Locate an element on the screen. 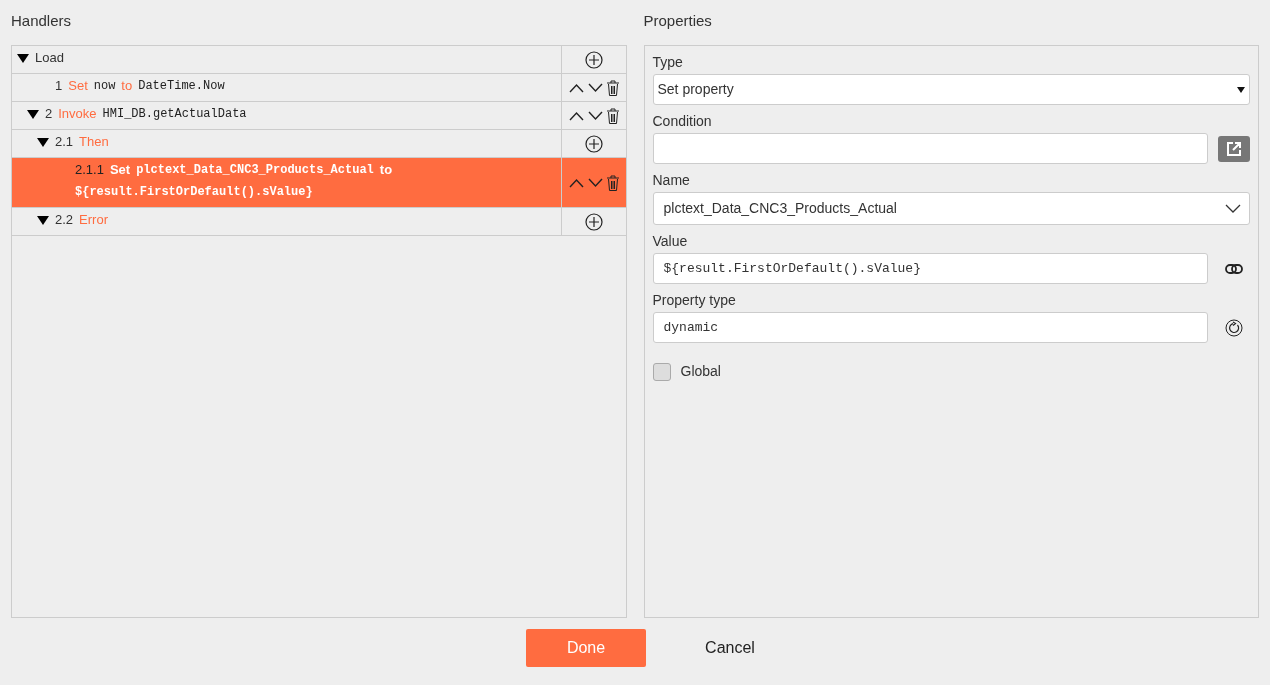 This screenshot has width=1270, height=685. row-number: 1 is located at coordinates (59, 86).